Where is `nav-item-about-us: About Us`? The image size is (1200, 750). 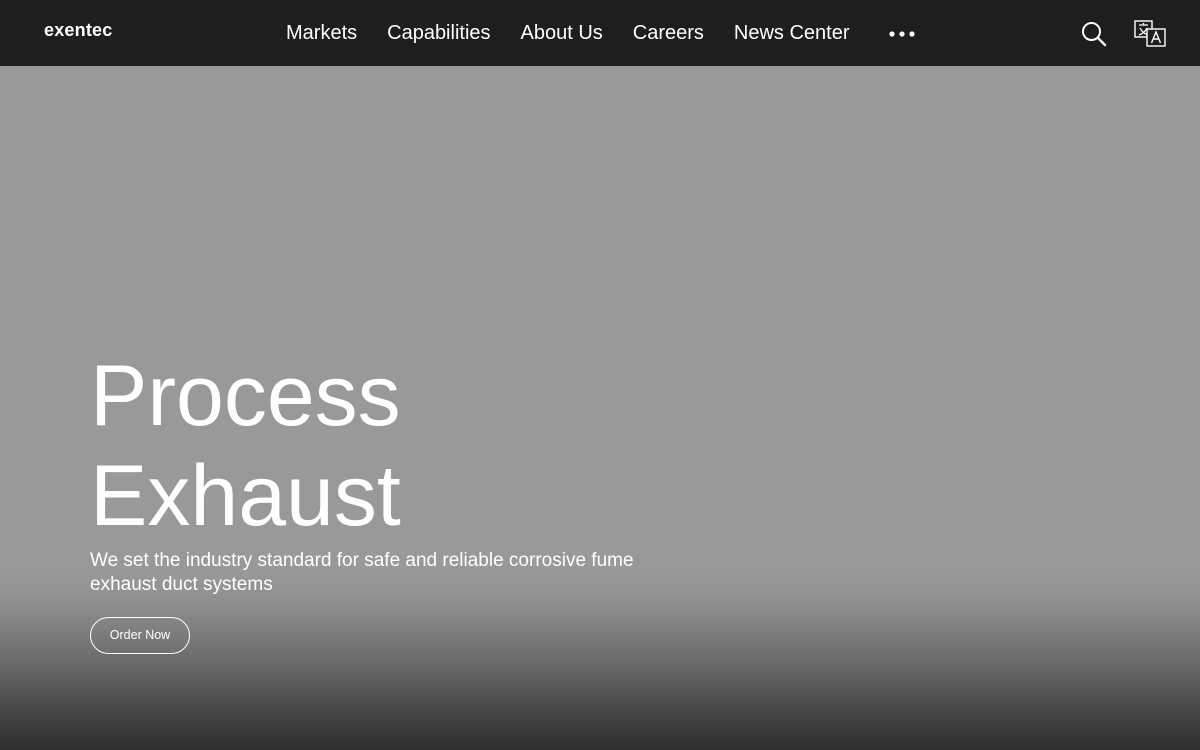 nav-item-about-us: About Us is located at coordinates (562, 33).